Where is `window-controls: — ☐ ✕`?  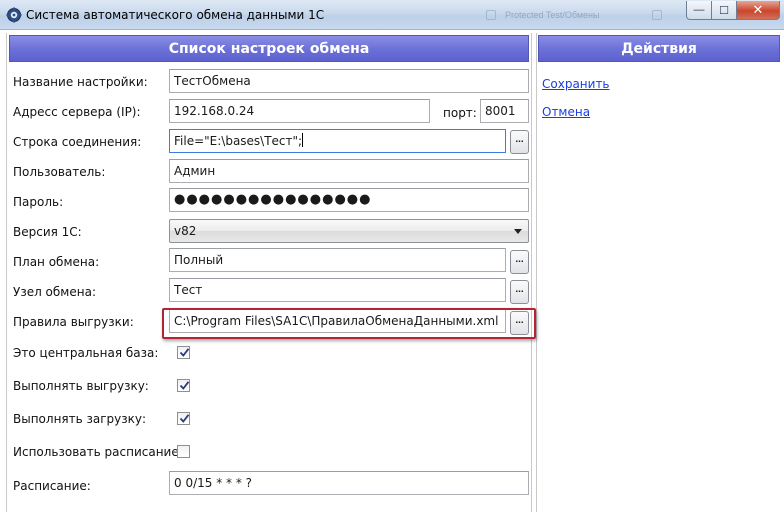
window-controls: — ☐ ✕ is located at coordinates (733, 11).